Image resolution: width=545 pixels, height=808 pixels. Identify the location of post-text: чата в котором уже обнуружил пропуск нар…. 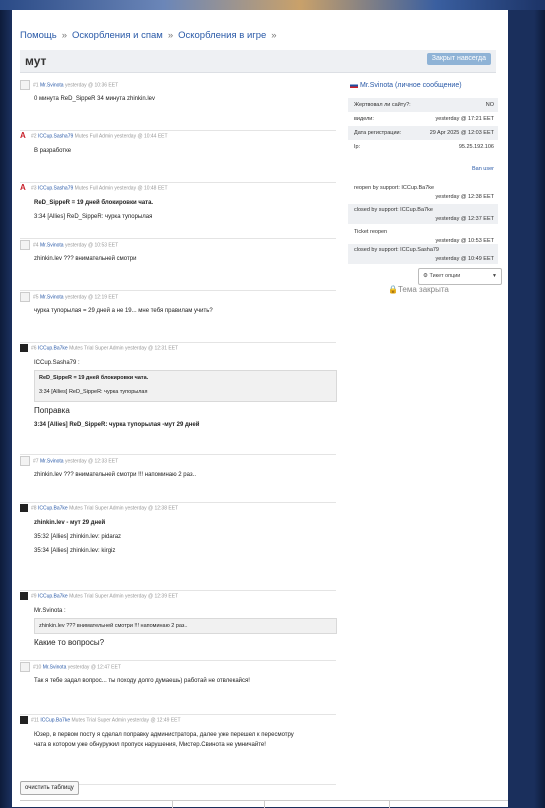
(150, 745).